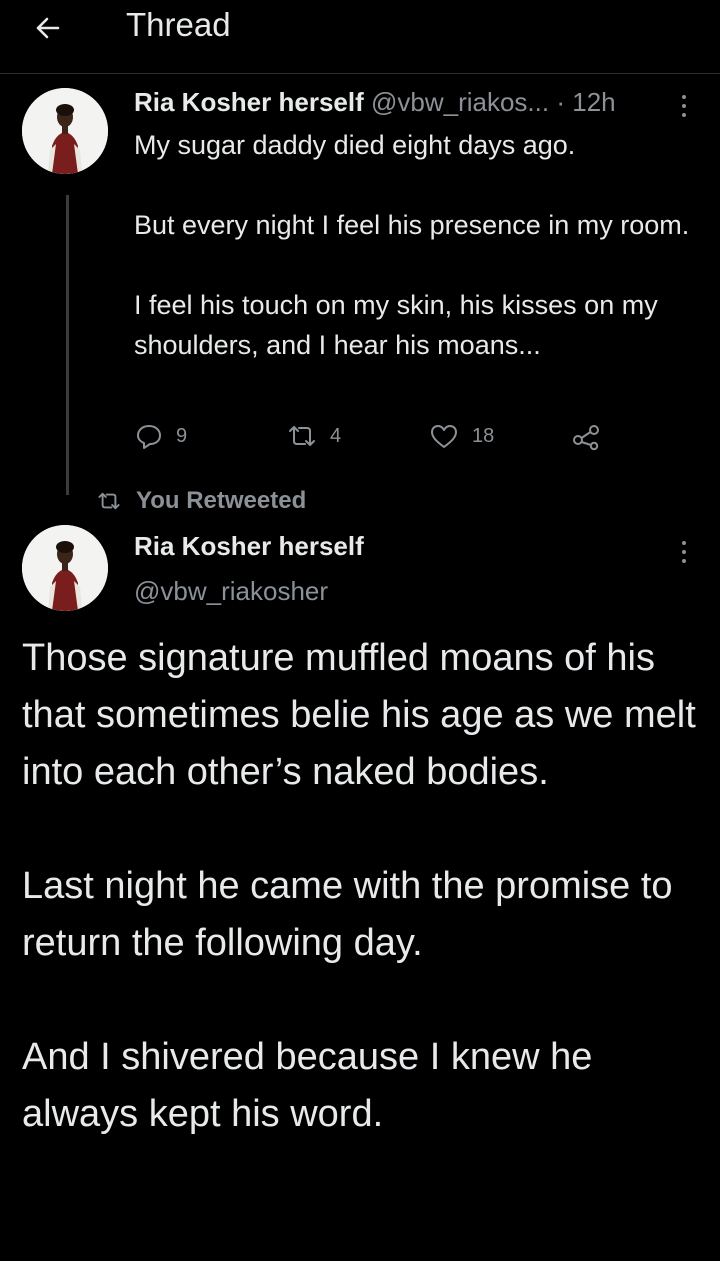 The image size is (720, 1261). Describe the element at coordinates (444, 436) in the screenshot. I see `heart-icon` at that location.